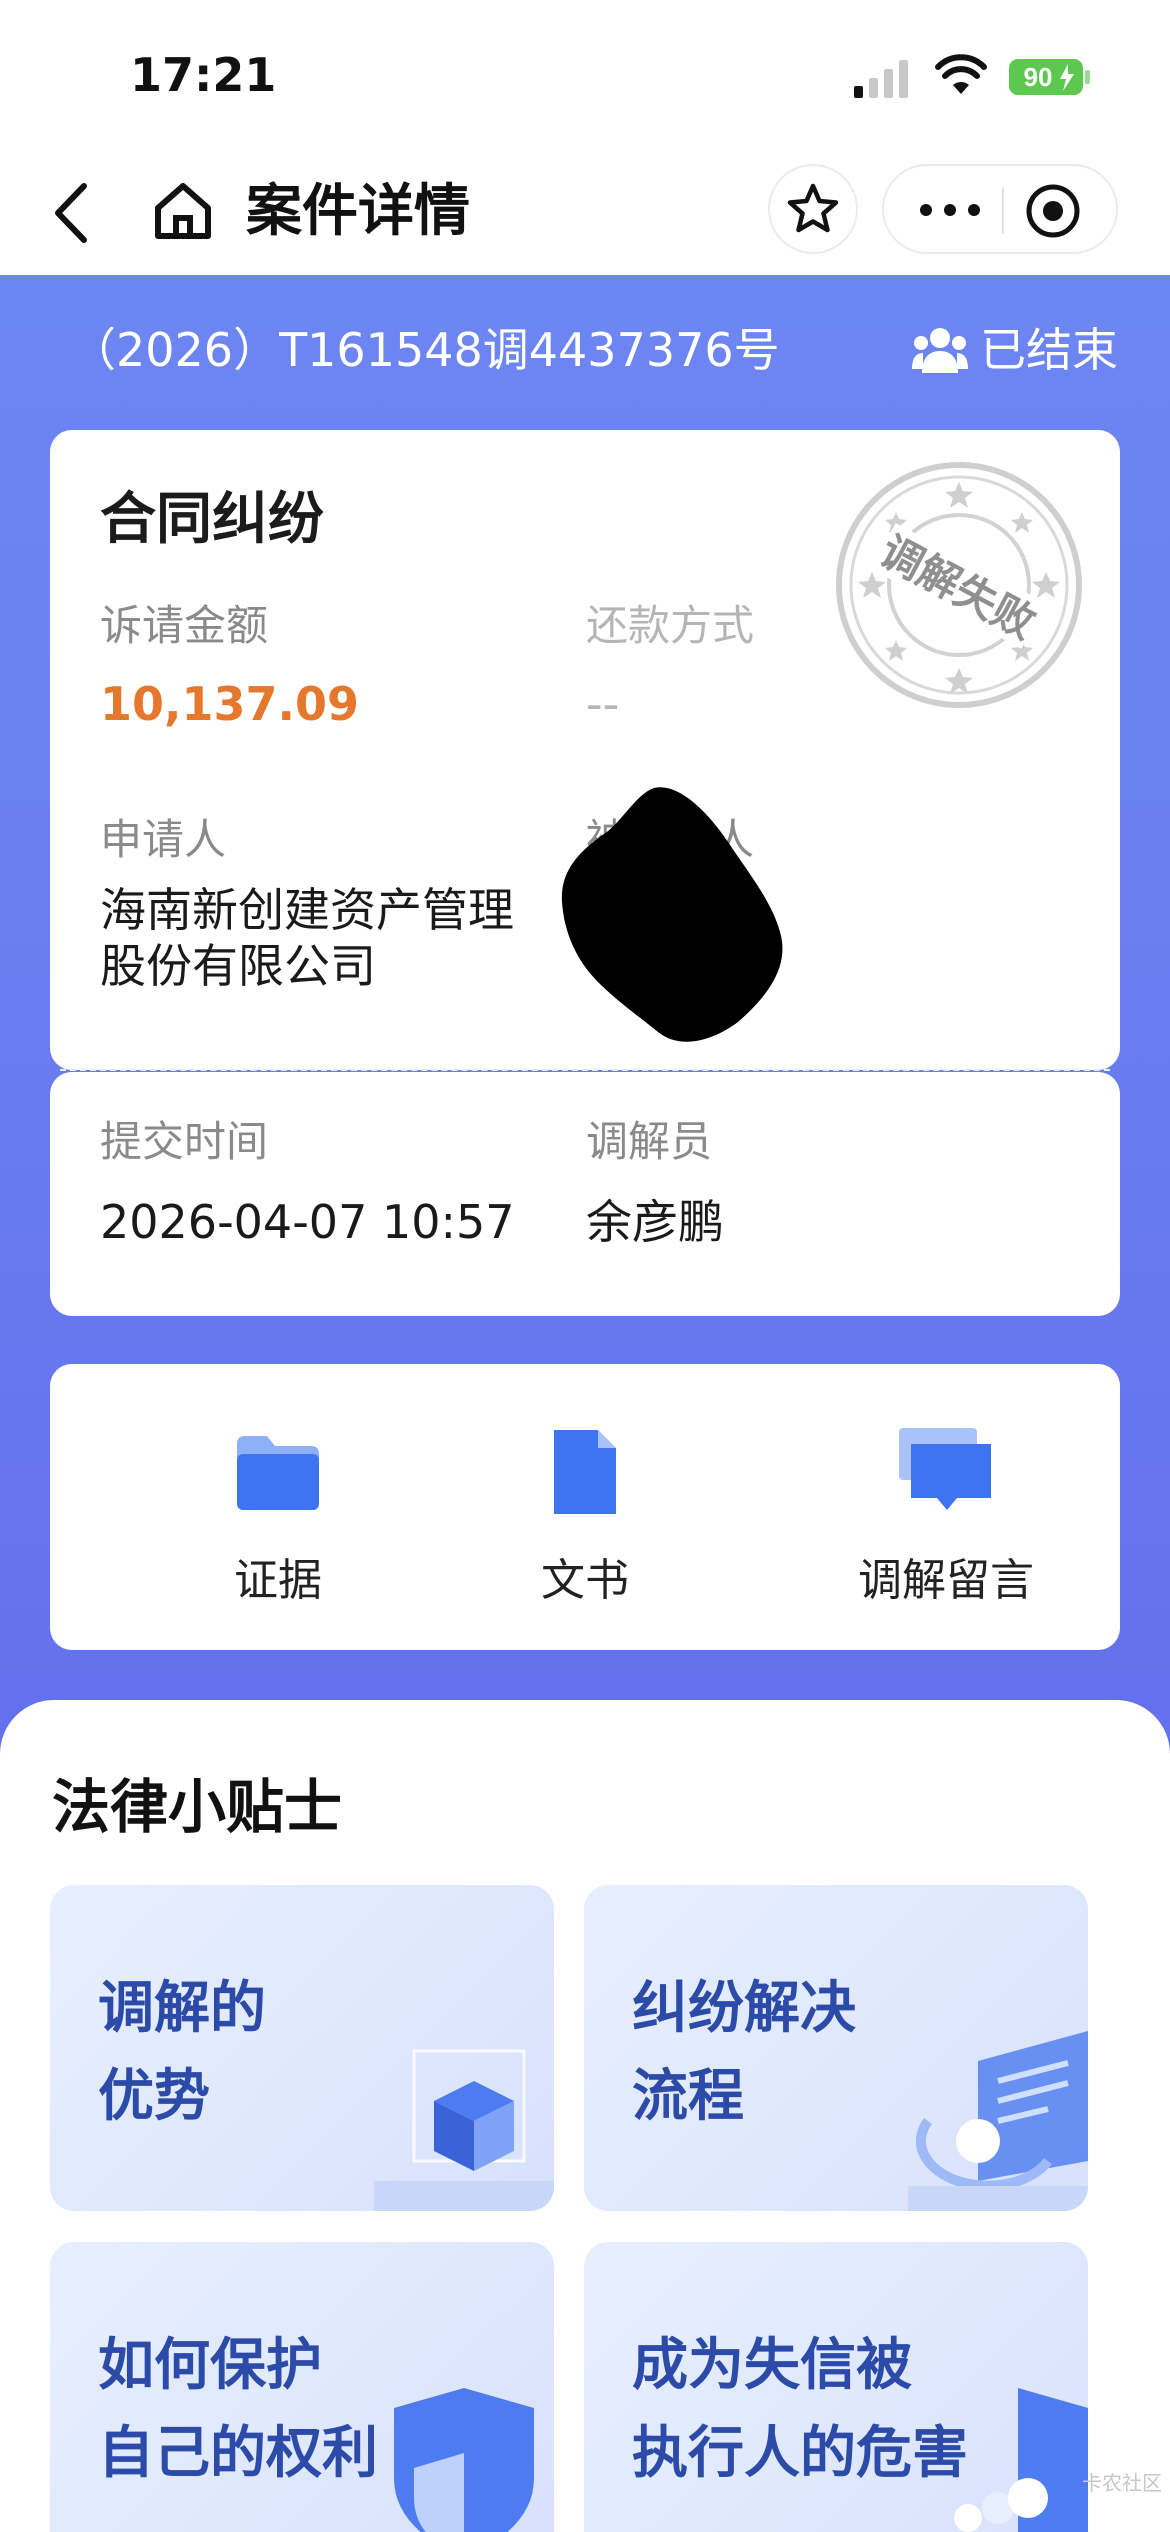 The height and width of the screenshot is (2532, 1170). Describe the element at coordinates (946, 1522) in the screenshot. I see `mediation-message-button: 调解留言` at that location.